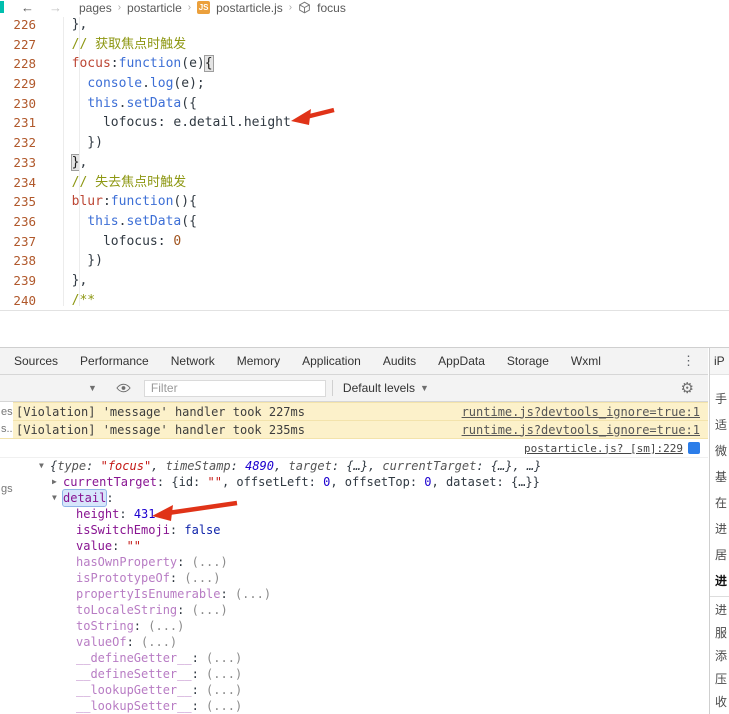 This screenshot has height=714, width=729. I want to click on code-text: // 获取焦点时触发, so click(121, 45).